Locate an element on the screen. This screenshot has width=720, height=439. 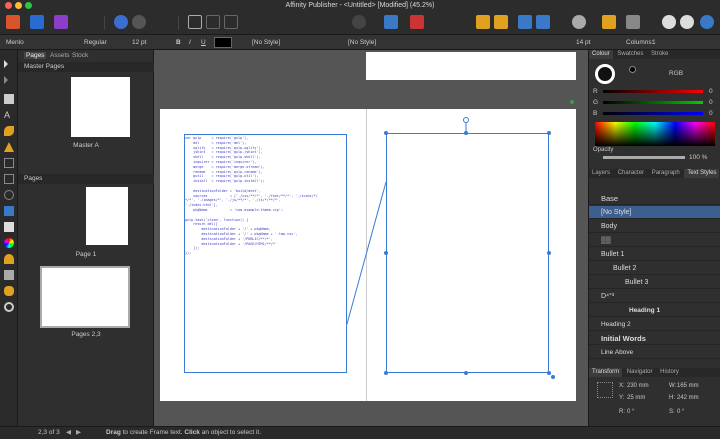
paragraph-style-select: [No Style] is located at coordinates (362, 42).